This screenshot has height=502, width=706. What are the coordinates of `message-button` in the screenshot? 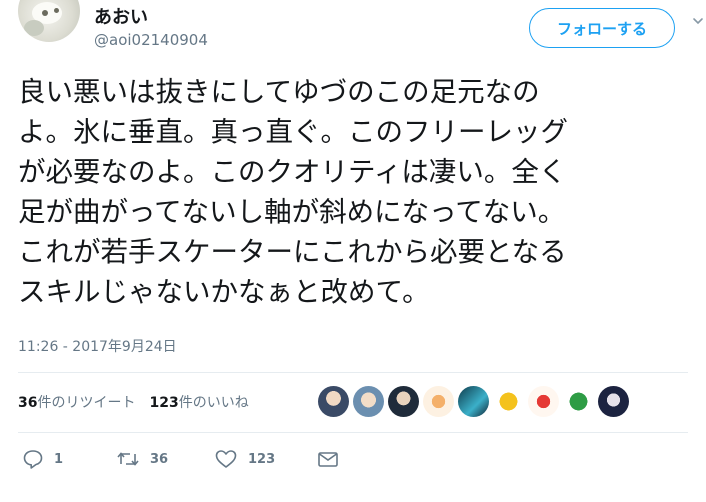 It's located at (328, 459).